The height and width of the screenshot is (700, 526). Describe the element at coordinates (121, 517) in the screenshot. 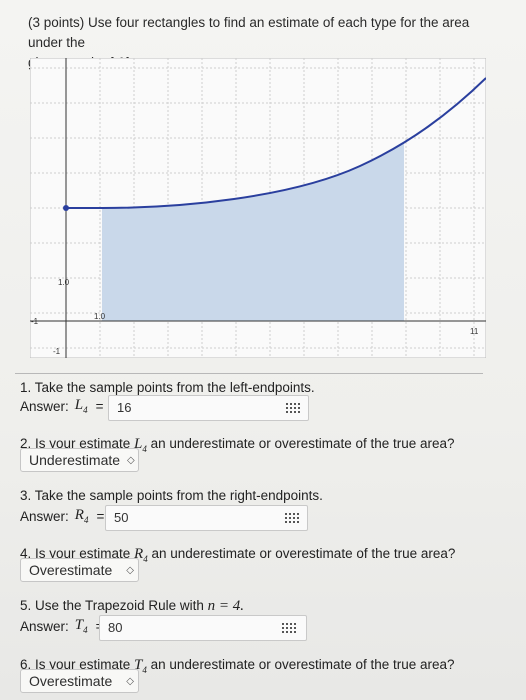

I see `answer-value: 50` at that location.